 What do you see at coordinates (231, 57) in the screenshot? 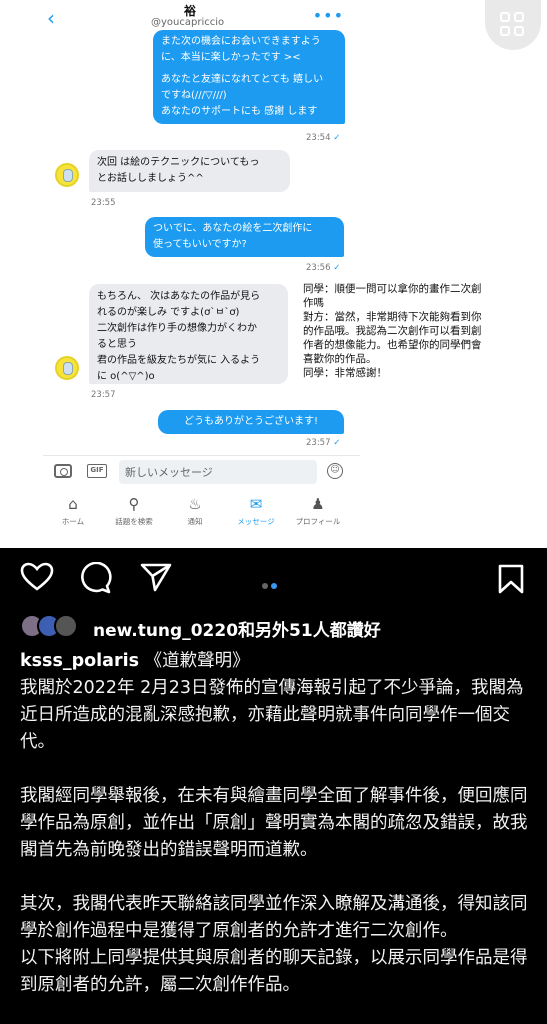
I see `message-line: に、本当に楽しかったです ><` at bounding box center [231, 57].